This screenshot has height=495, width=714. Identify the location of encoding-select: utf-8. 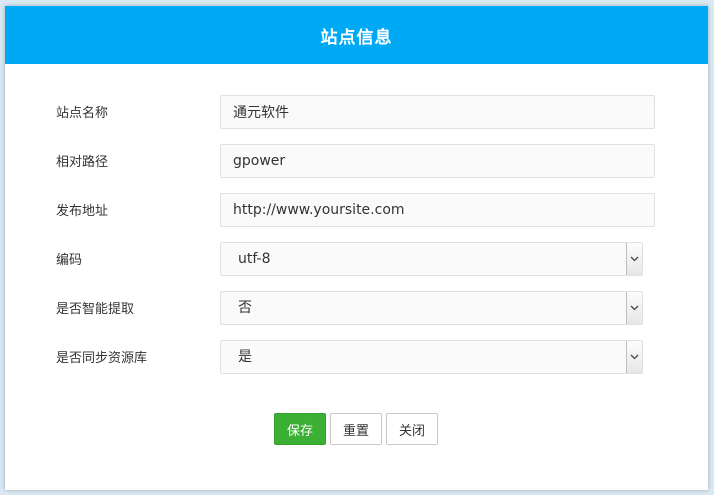
(431, 259).